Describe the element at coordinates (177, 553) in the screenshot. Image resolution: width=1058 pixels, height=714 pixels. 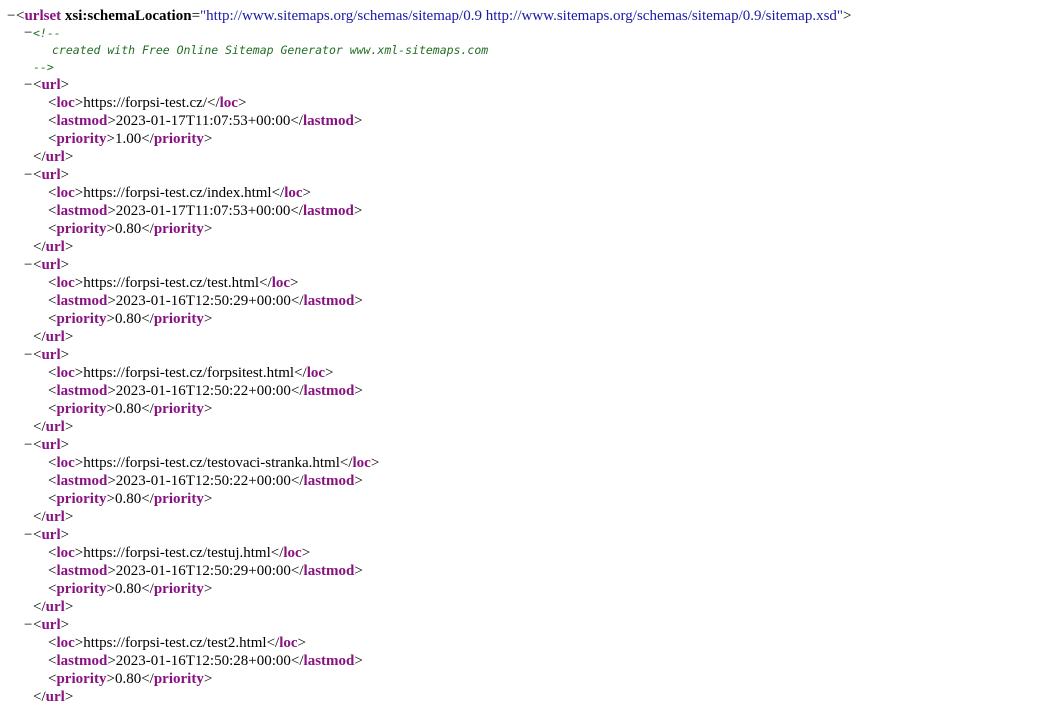
I see `loc-value: https://forpsi-test.cz/testuj.html` at that location.